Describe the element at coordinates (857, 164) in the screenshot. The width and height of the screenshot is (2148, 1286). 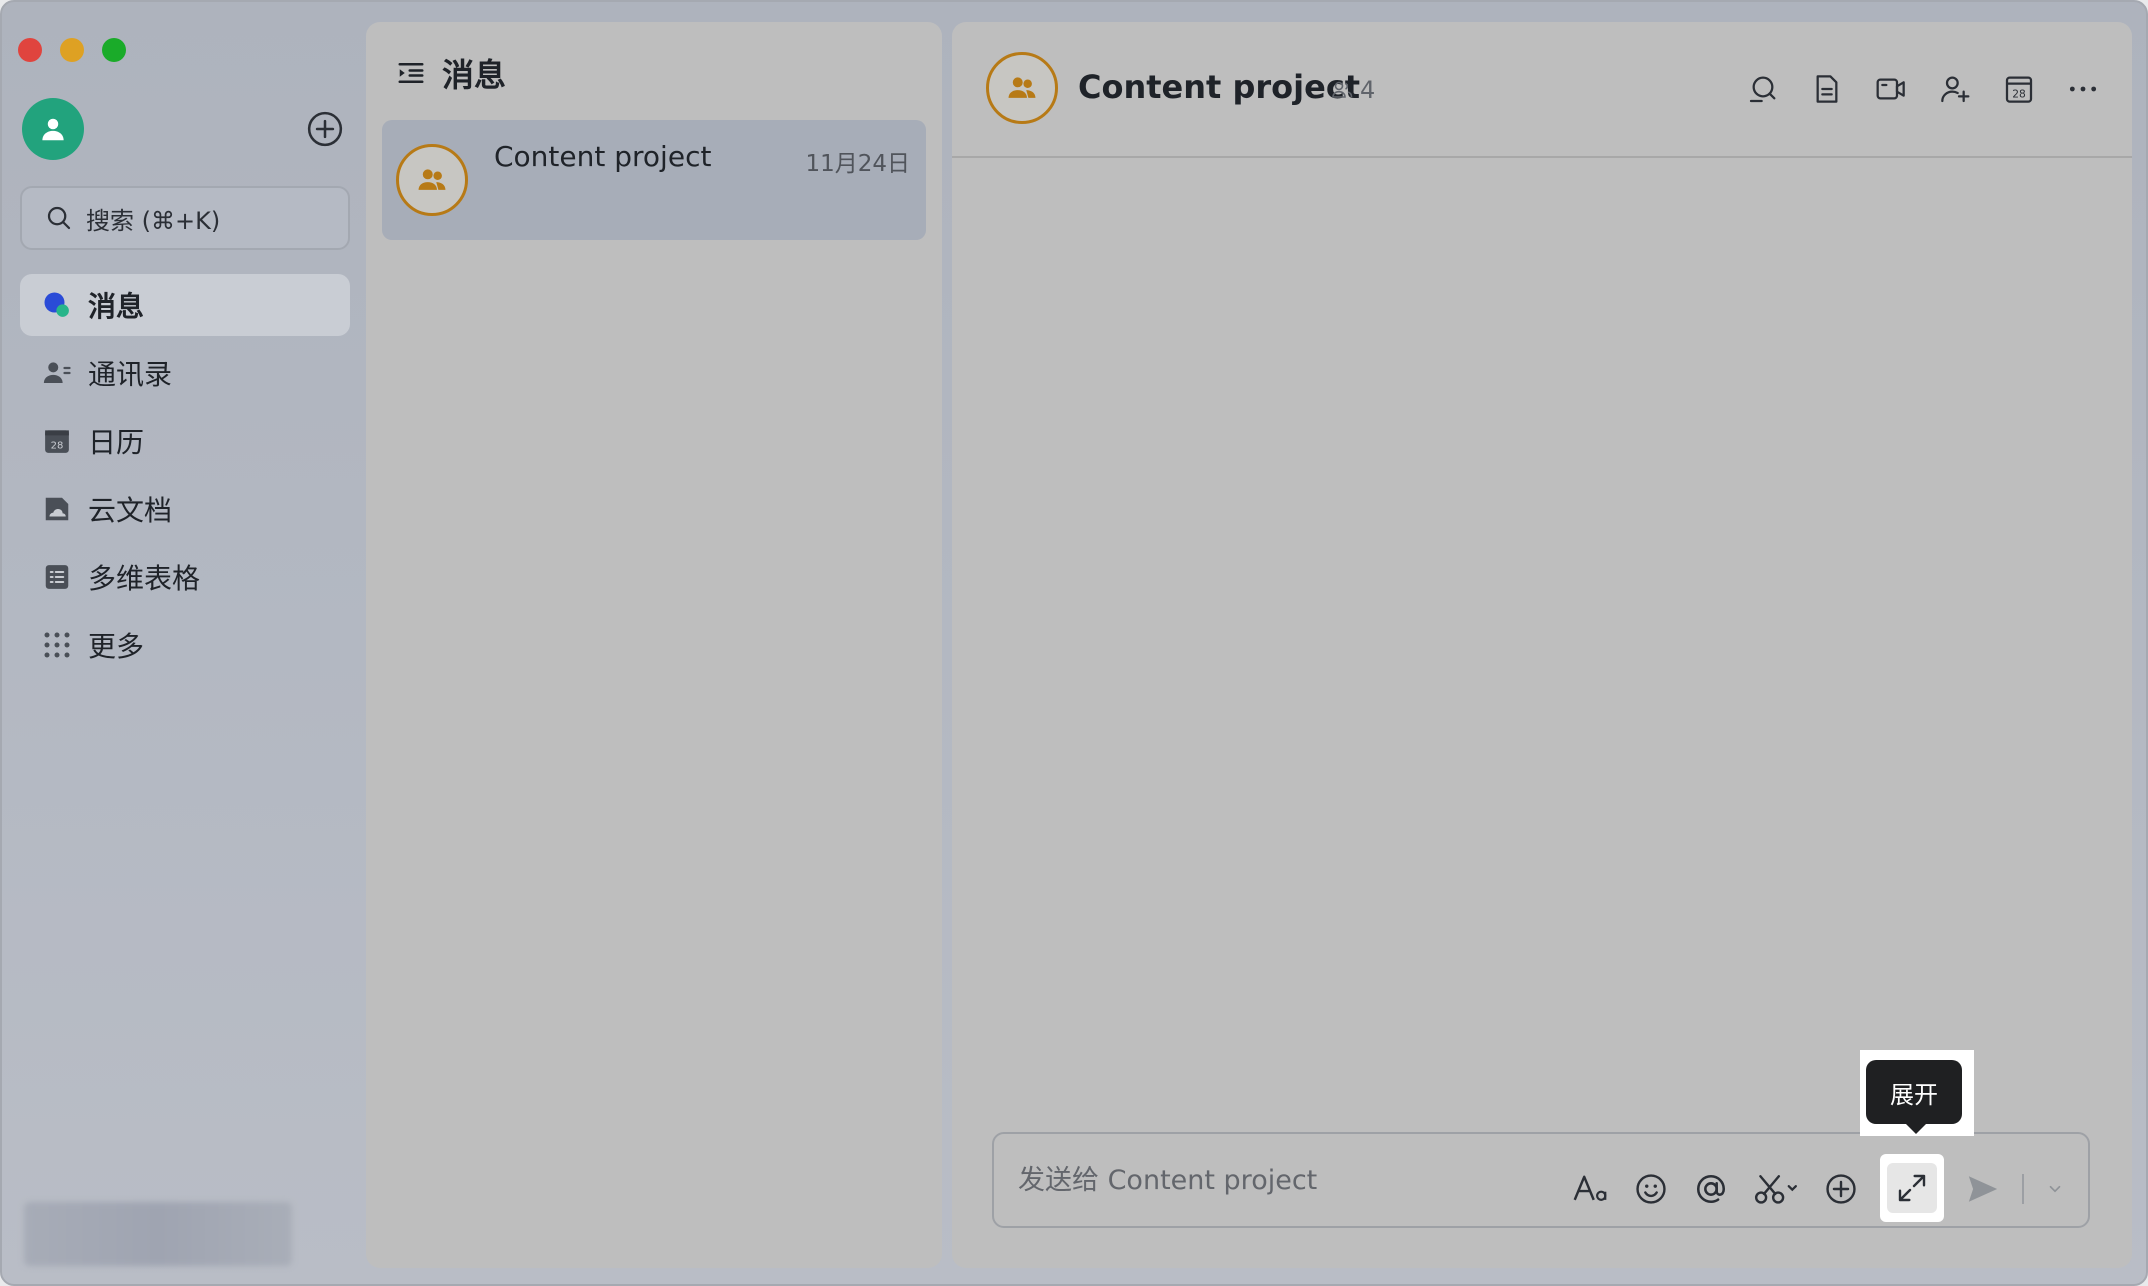
I see `chat-date: 11月24日` at that location.